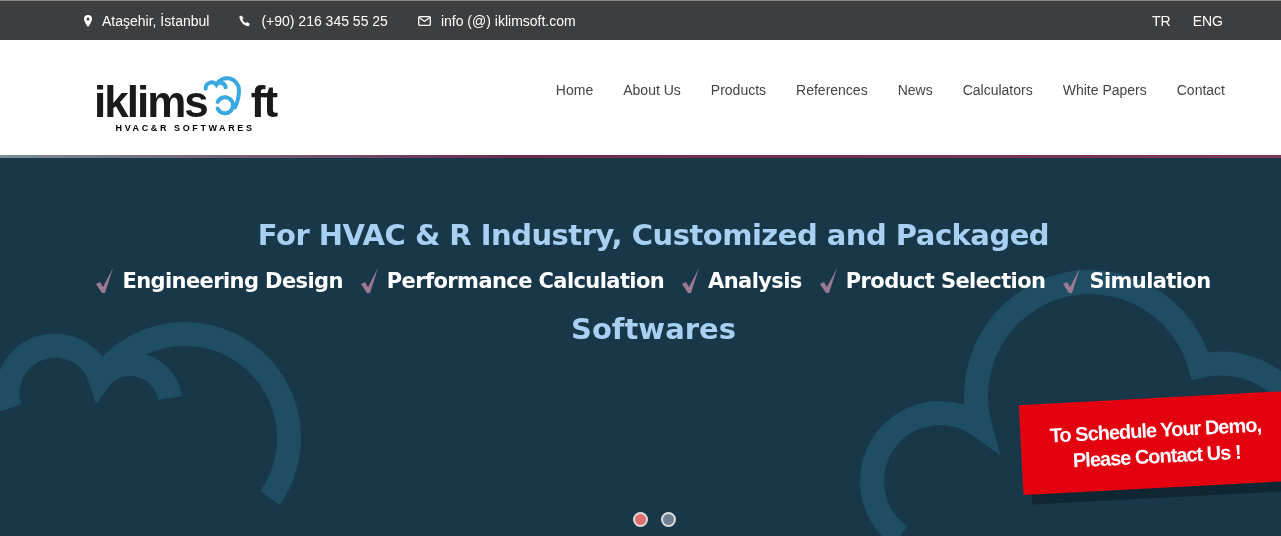 This screenshot has height=536, width=1281. Describe the element at coordinates (653, 235) in the screenshot. I see `hero-headline: For HVAC & R Industry, Customized and Packaged` at that location.